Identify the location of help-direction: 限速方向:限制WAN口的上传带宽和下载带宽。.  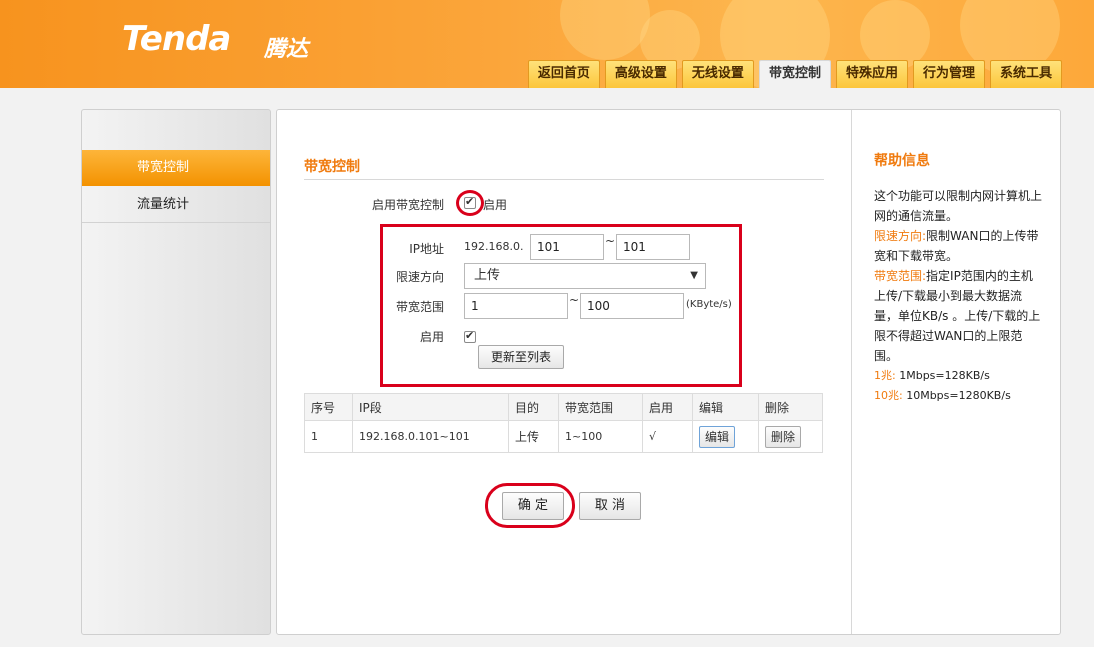
(959, 246).